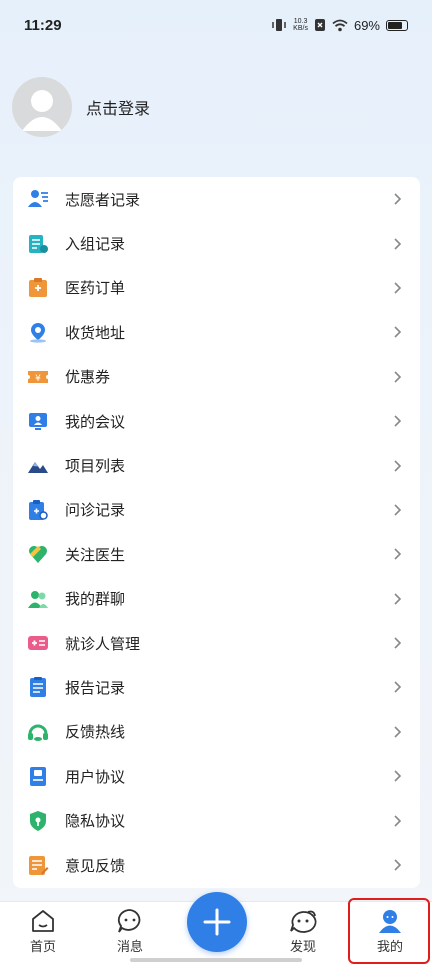 The width and height of the screenshot is (432, 964). I want to click on home-icon, so click(43, 921).